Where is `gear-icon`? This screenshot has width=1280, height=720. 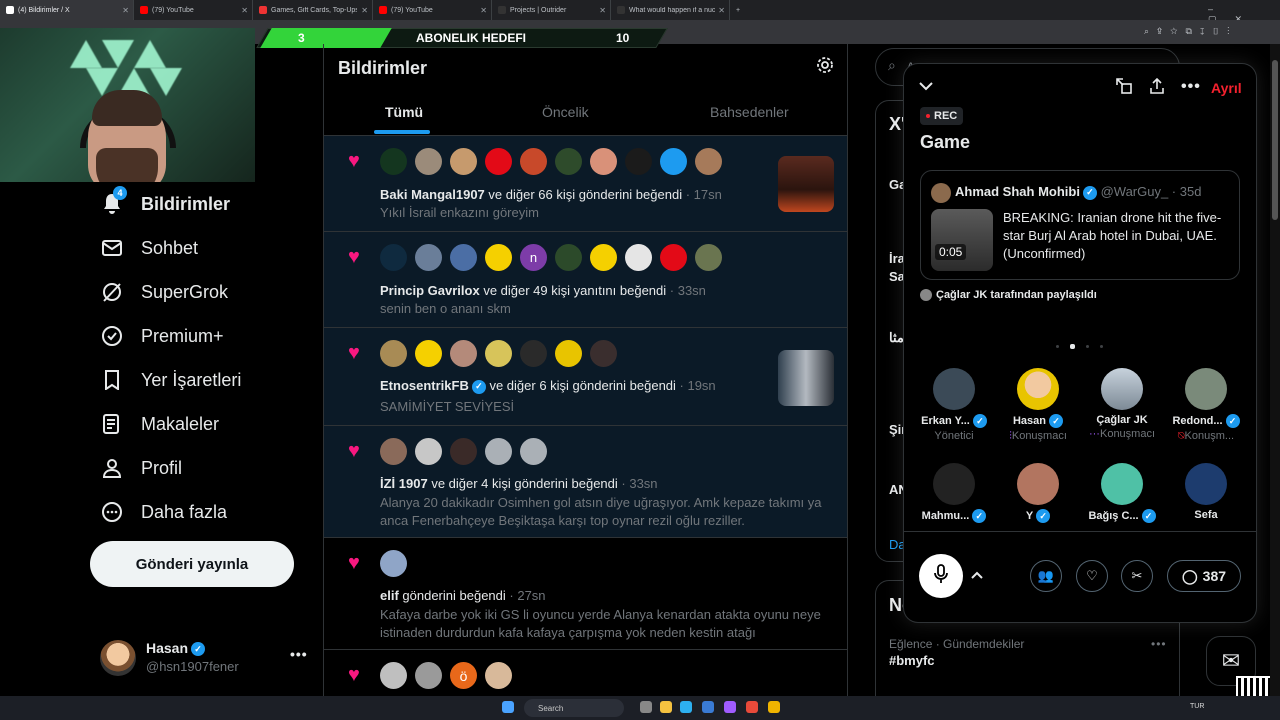 gear-icon is located at coordinates (825, 67).